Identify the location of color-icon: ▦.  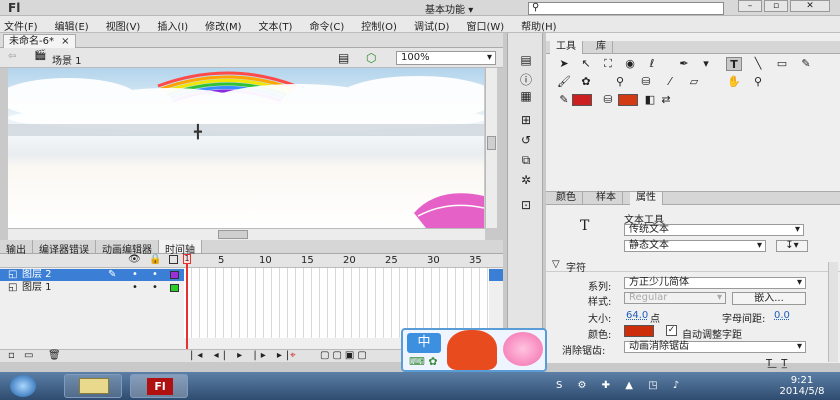
(526, 97).